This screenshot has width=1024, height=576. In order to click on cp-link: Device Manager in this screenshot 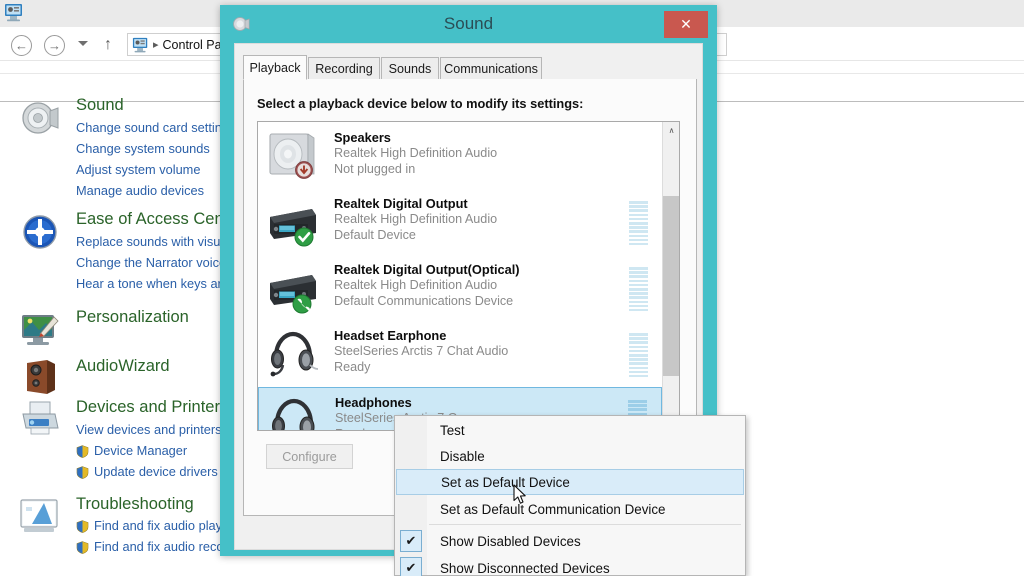, I will do `click(131, 450)`.